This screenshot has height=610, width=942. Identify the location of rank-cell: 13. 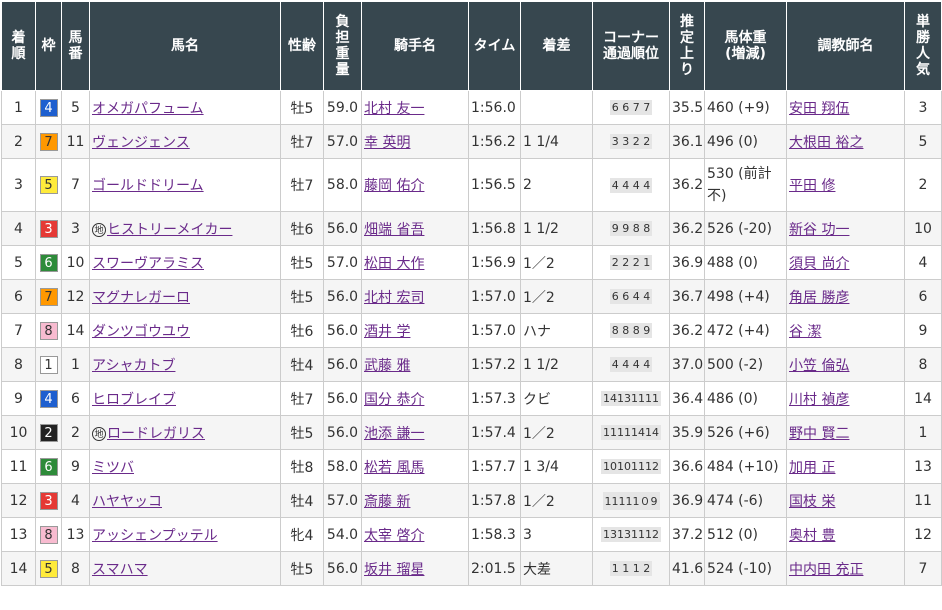
(18, 534).